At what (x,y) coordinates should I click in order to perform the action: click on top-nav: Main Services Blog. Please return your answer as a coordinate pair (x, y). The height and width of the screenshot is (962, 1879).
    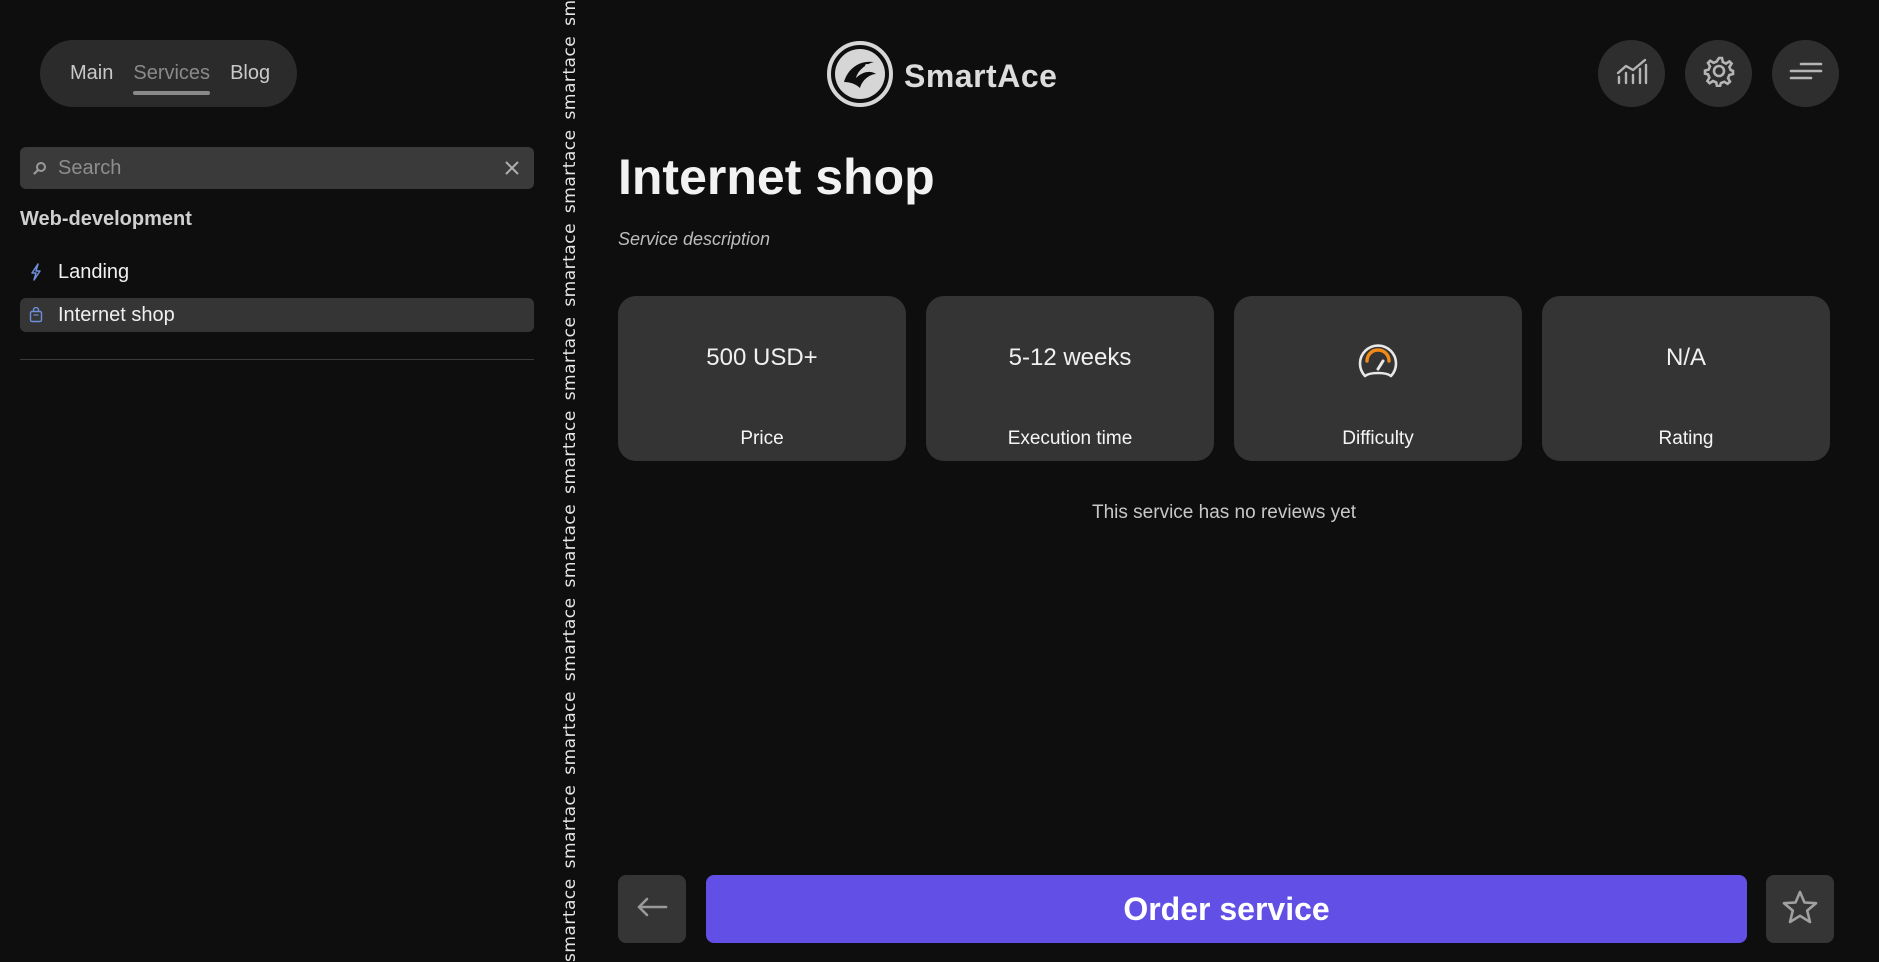
    Looking at the image, I should click on (168, 73).